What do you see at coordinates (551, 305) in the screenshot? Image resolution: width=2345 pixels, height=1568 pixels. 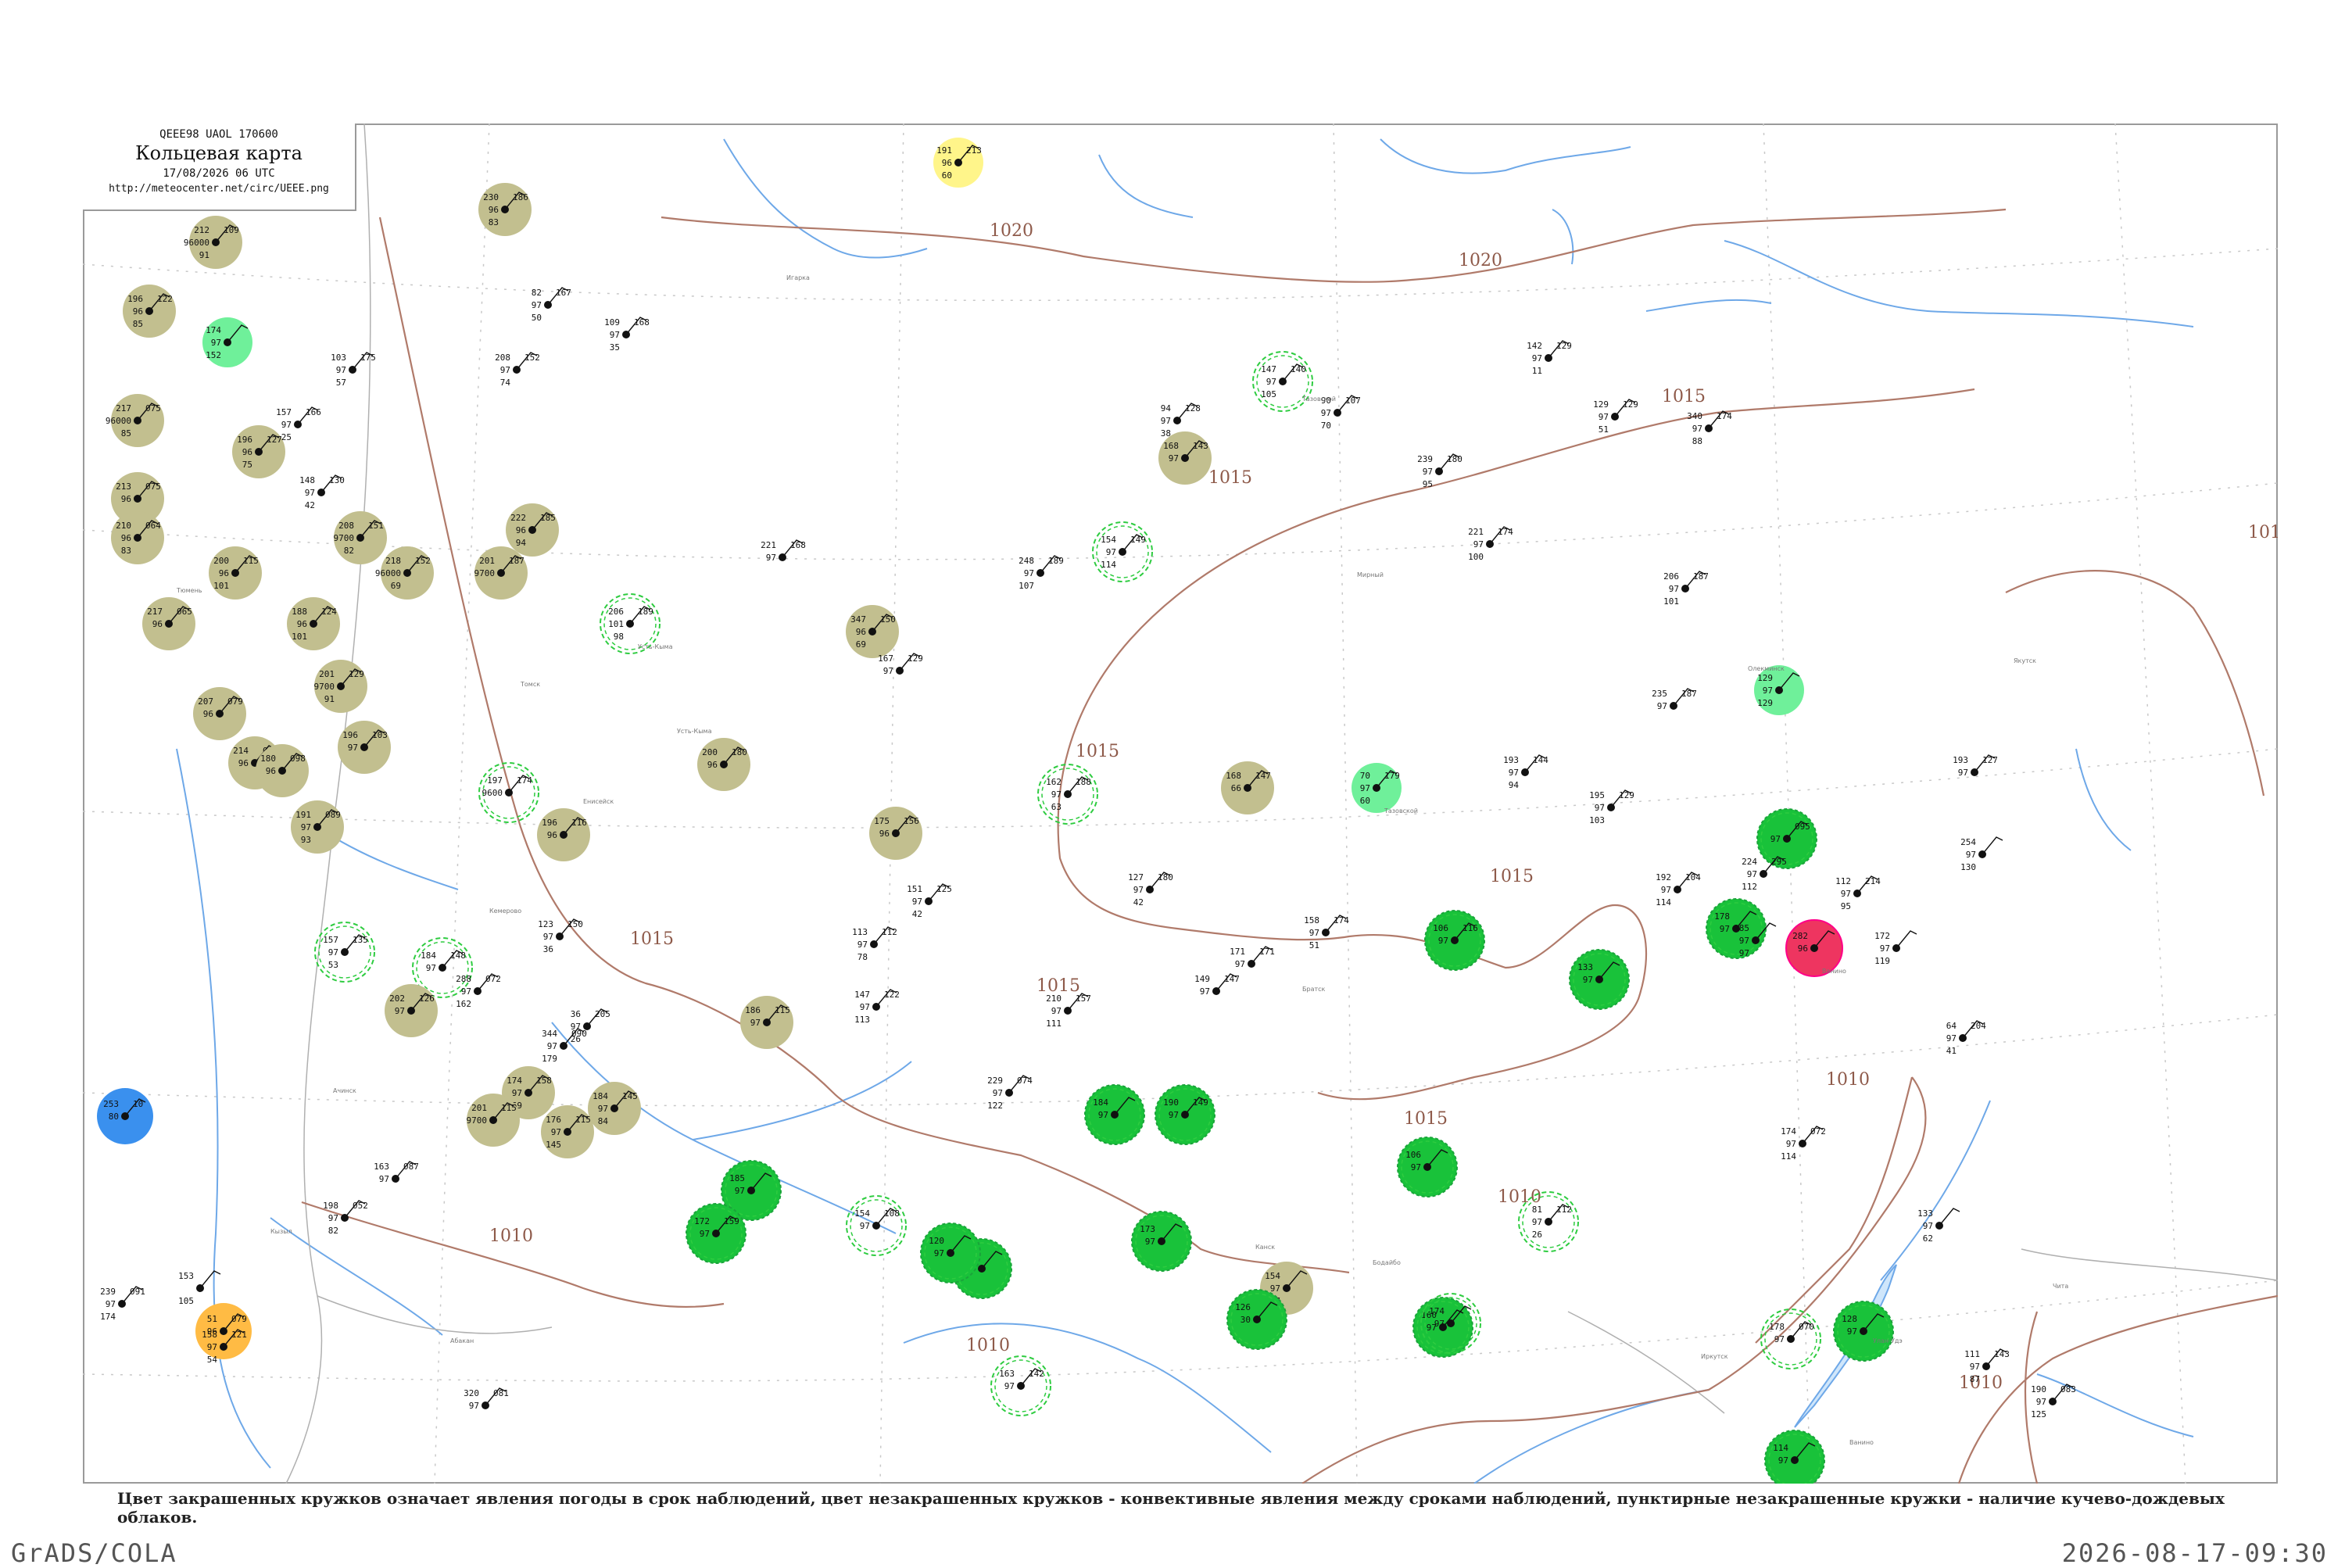 I see `station-marker: 82 97 50 167` at bounding box center [551, 305].